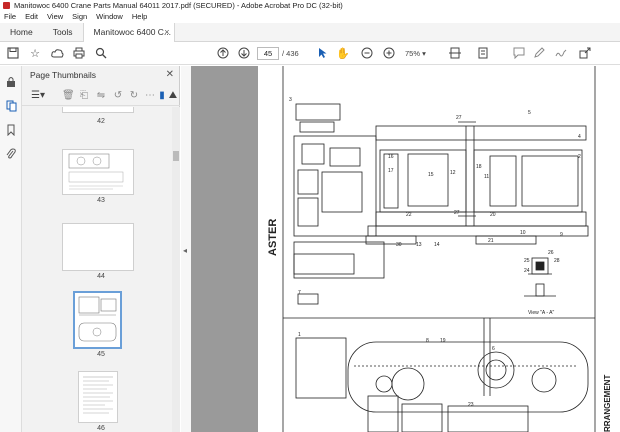 The width and height of the screenshot is (620, 432). Describe the element at coordinates (11, 106) in the screenshot. I see `page-thumbnails-icon` at that location.